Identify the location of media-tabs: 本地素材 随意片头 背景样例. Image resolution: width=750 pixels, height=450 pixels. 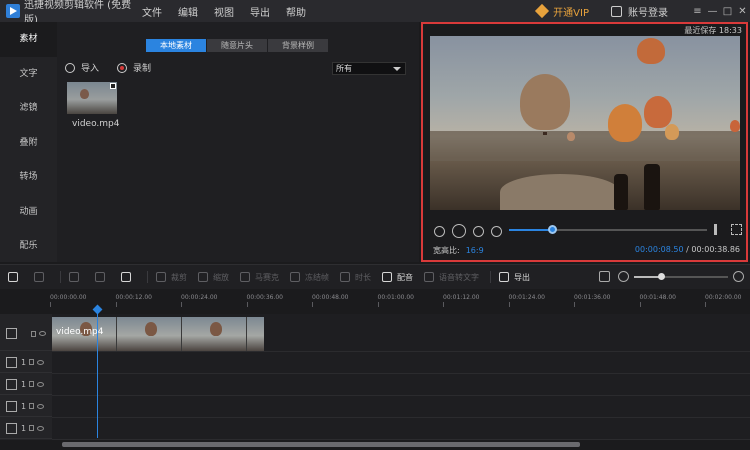
(237, 45).